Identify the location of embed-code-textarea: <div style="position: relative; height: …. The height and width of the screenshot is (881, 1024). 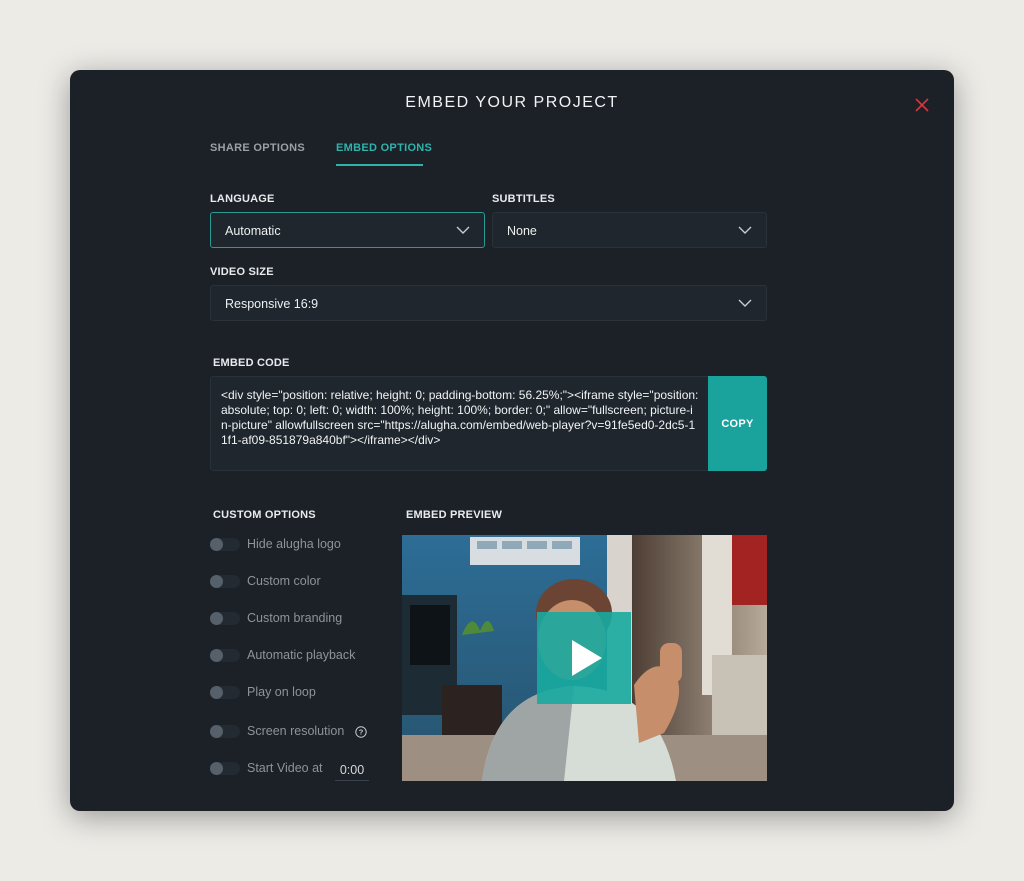
(460, 423).